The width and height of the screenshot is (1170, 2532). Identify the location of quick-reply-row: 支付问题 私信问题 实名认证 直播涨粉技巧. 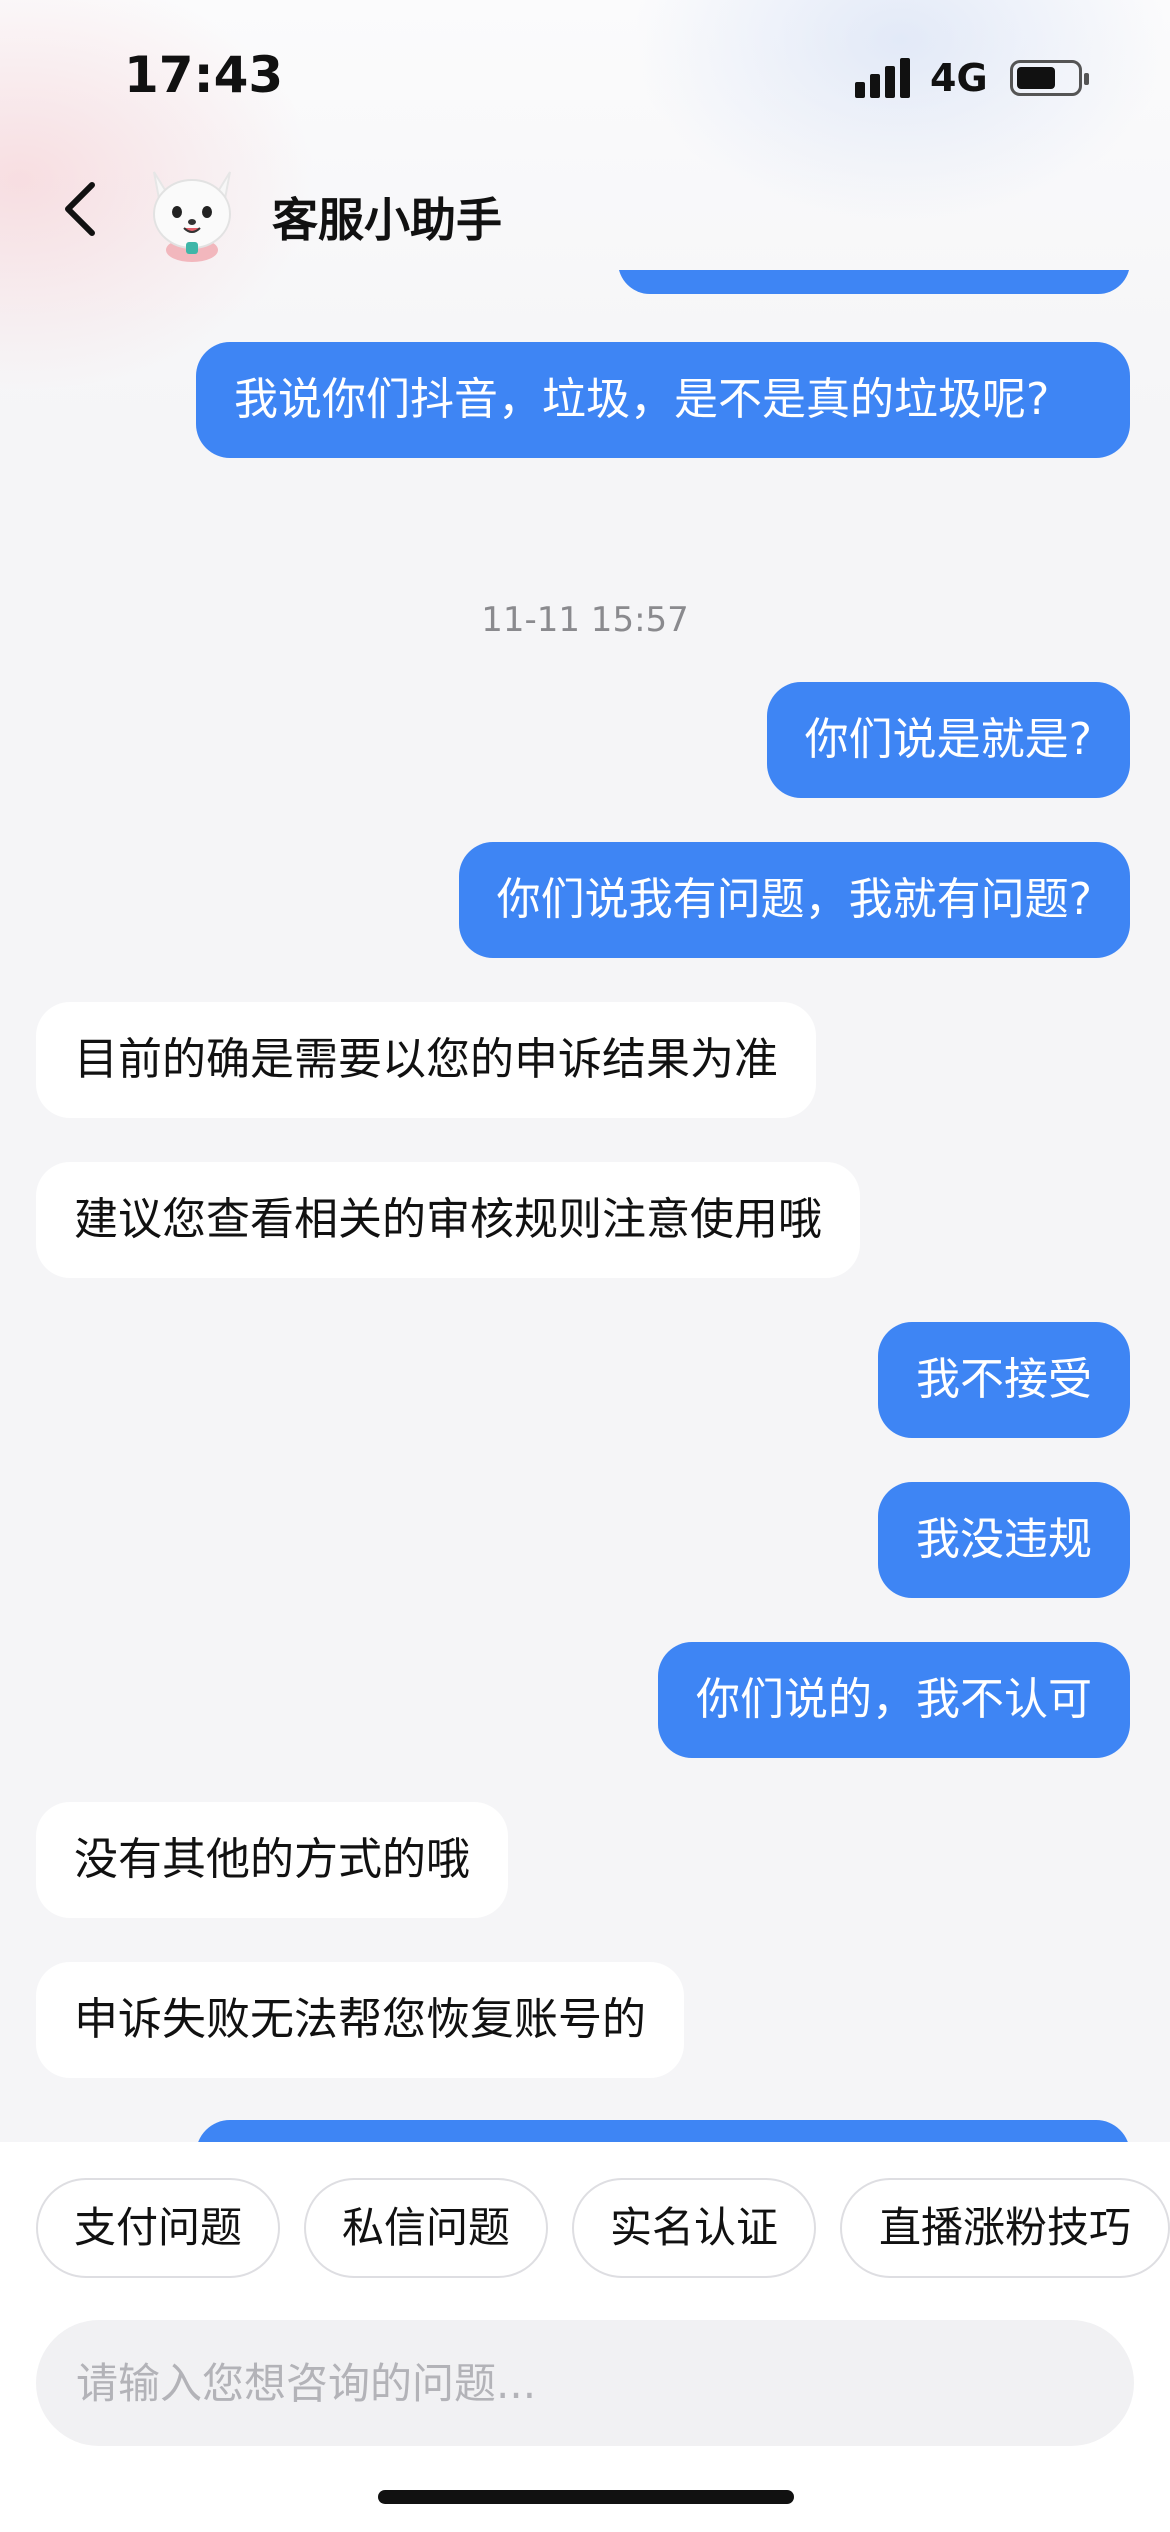
(603, 2228).